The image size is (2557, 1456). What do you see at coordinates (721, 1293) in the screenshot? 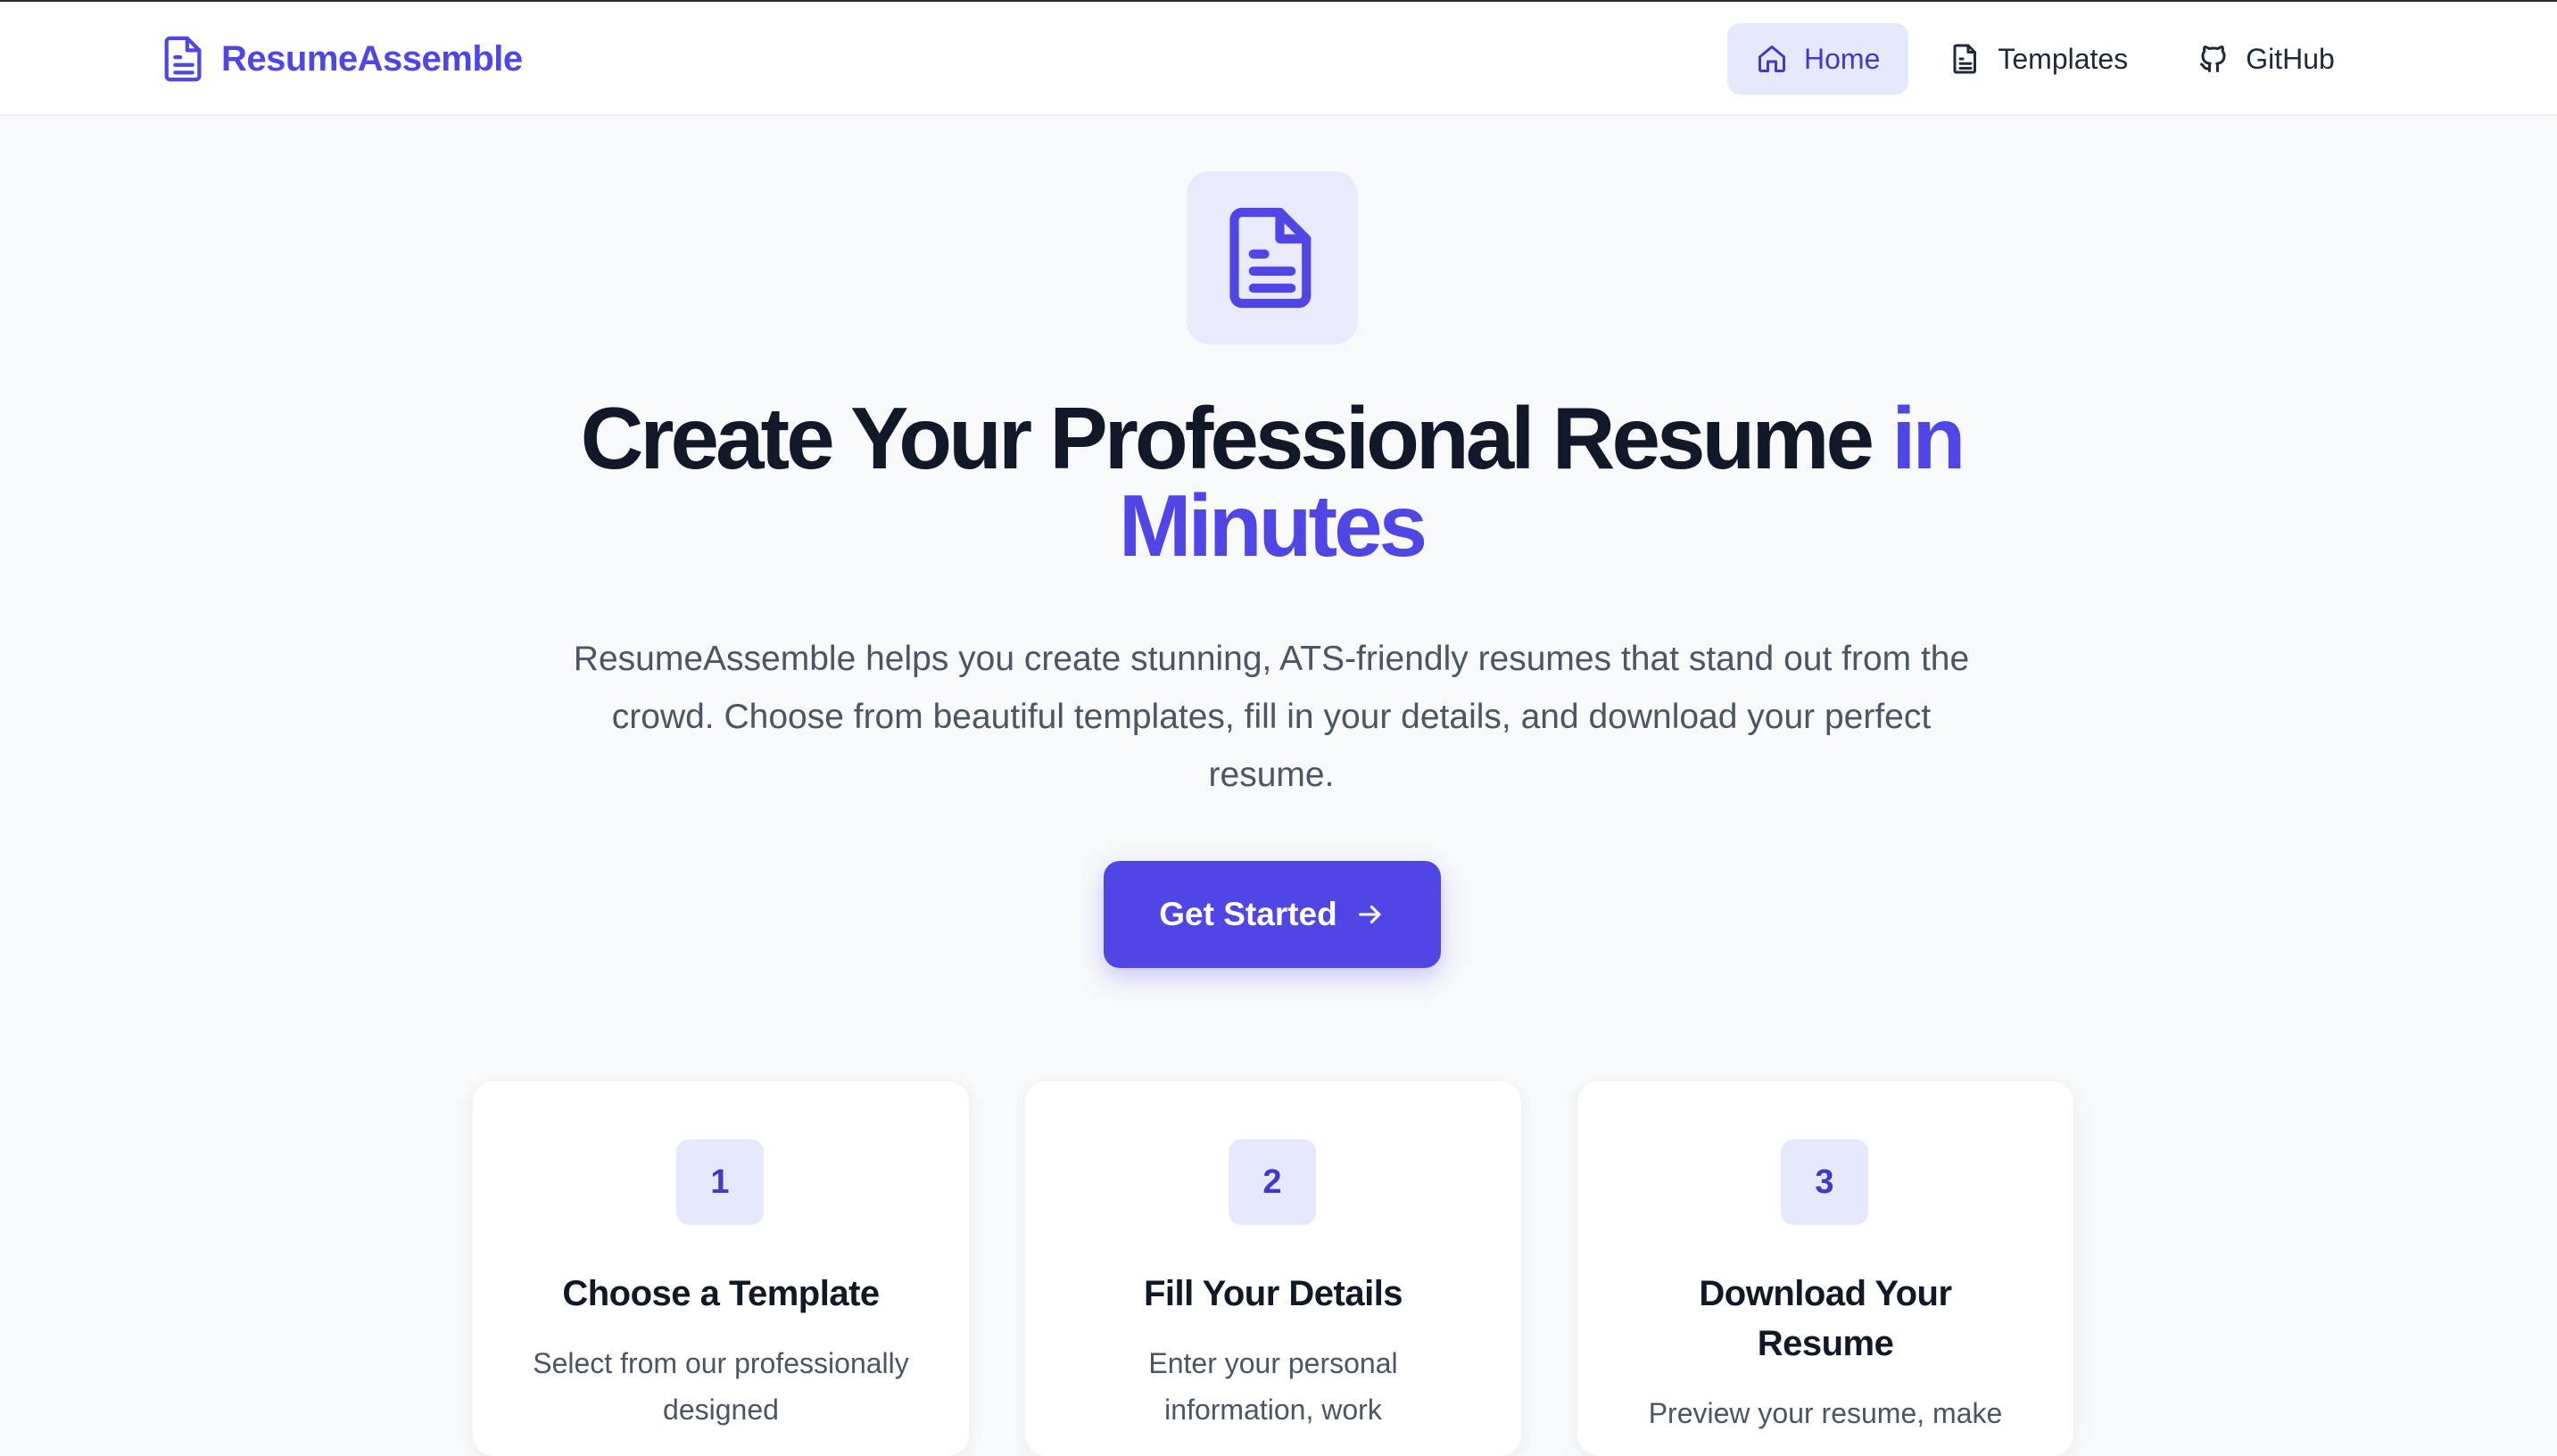
I see `step-title: Choose a Template` at bounding box center [721, 1293].